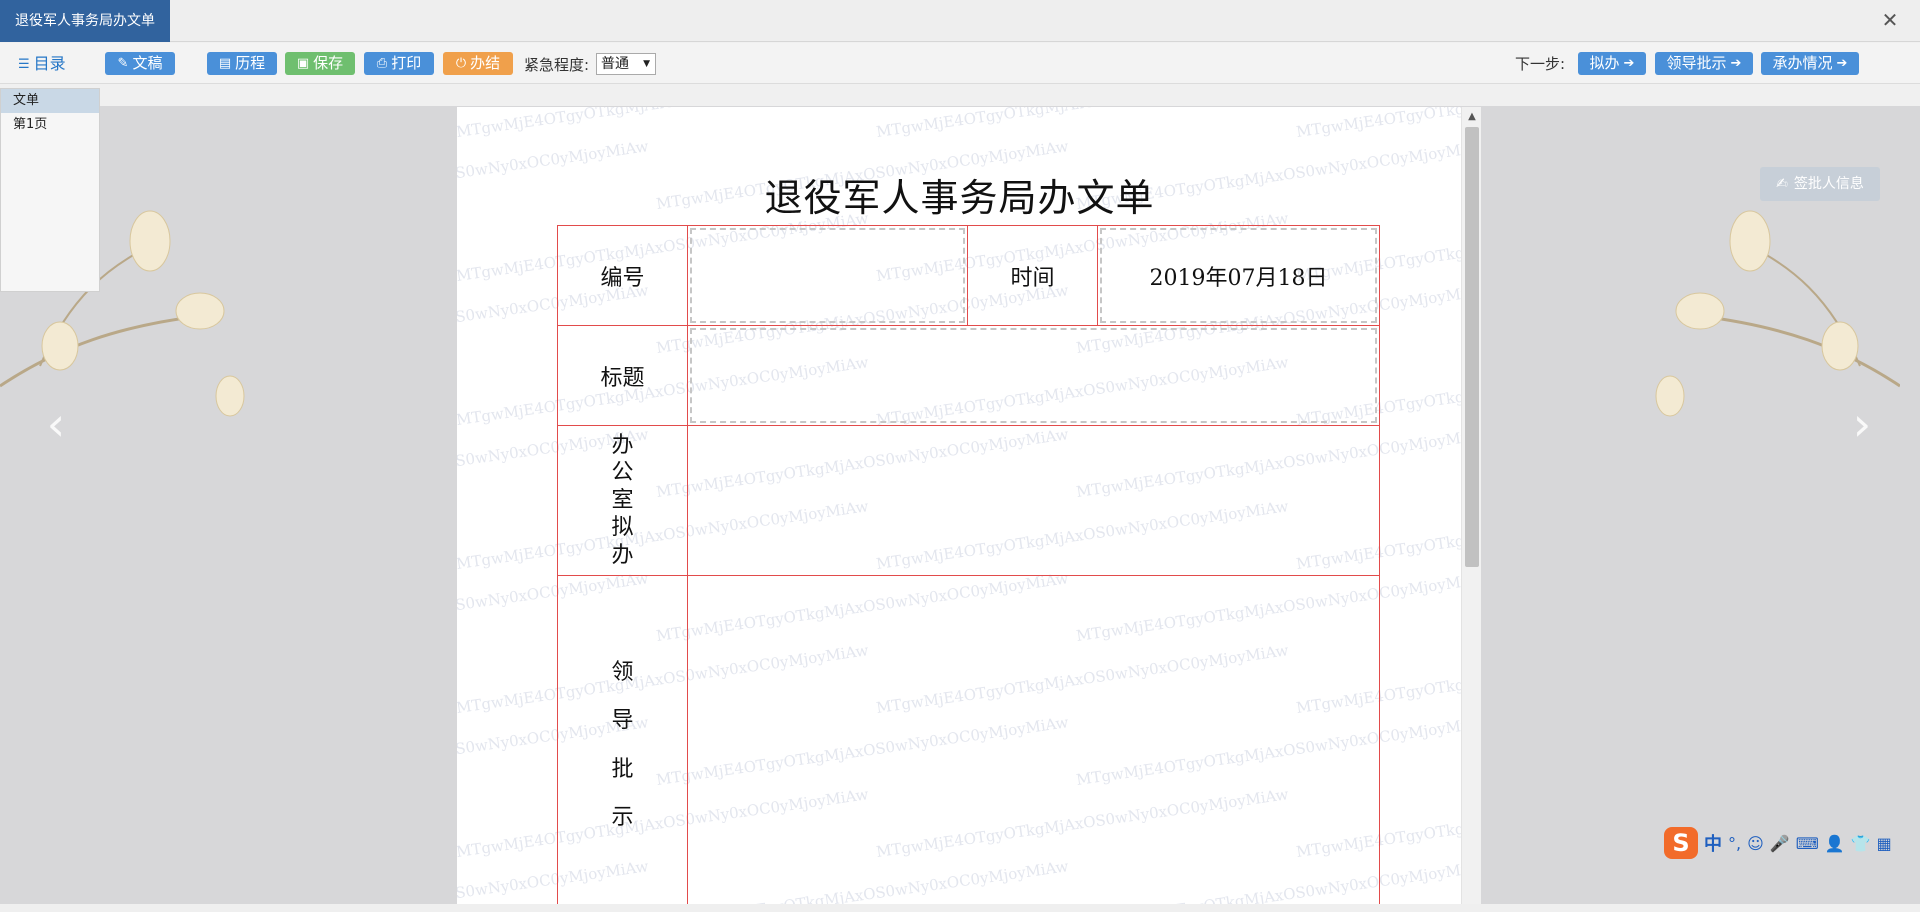 The height and width of the screenshot is (912, 1920). I want to click on urgency-value: 普通, so click(615, 64).